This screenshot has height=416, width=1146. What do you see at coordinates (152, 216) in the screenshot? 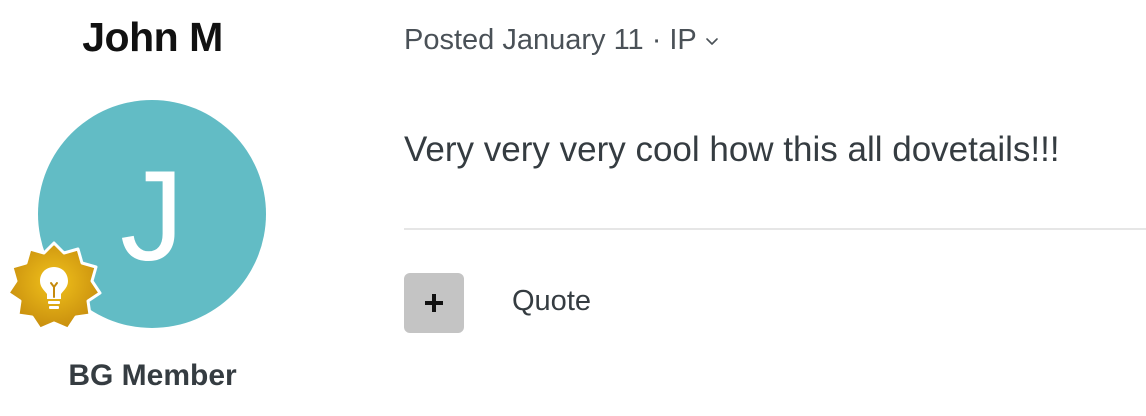
I see `avatar-letter: J` at bounding box center [152, 216].